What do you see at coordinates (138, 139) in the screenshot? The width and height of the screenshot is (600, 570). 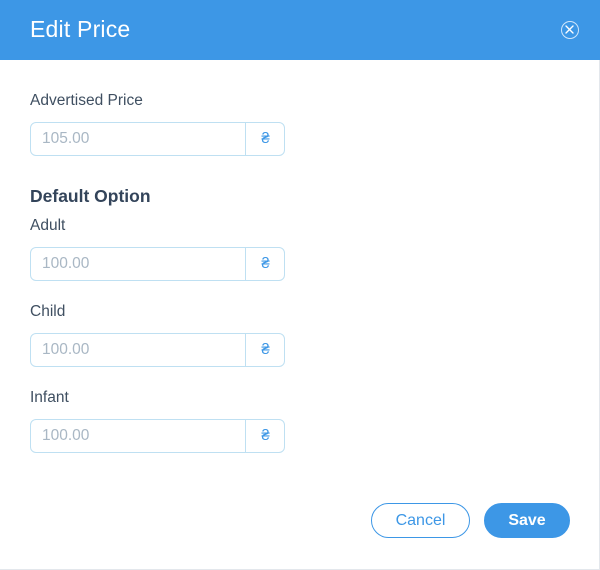 I see `advertised-price-input` at bounding box center [138, 139].